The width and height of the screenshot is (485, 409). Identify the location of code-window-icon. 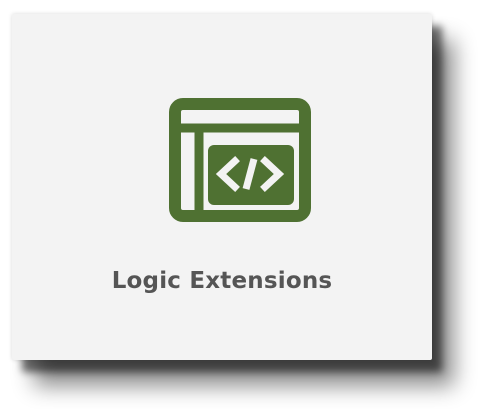
(240, 160).